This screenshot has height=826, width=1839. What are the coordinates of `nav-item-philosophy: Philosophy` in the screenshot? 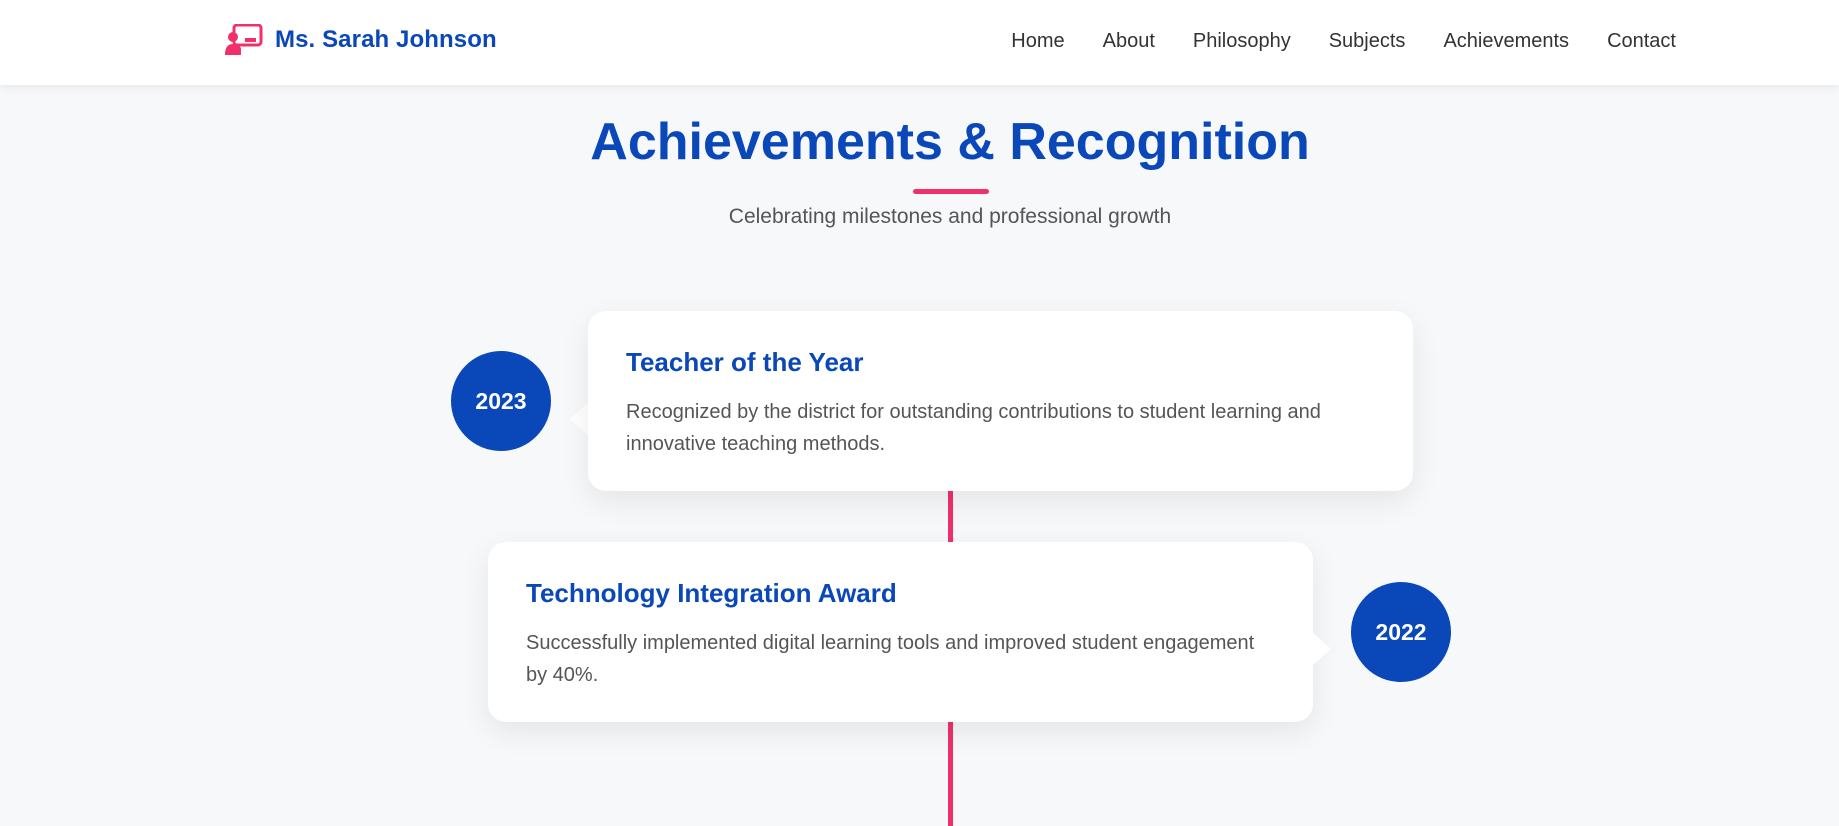 It's located at (1242, 41).